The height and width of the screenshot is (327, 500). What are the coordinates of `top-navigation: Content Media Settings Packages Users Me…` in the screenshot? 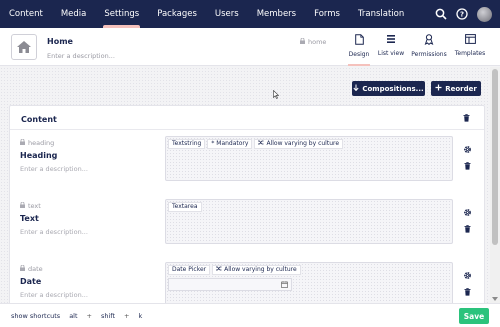 It's located at (250, 14).